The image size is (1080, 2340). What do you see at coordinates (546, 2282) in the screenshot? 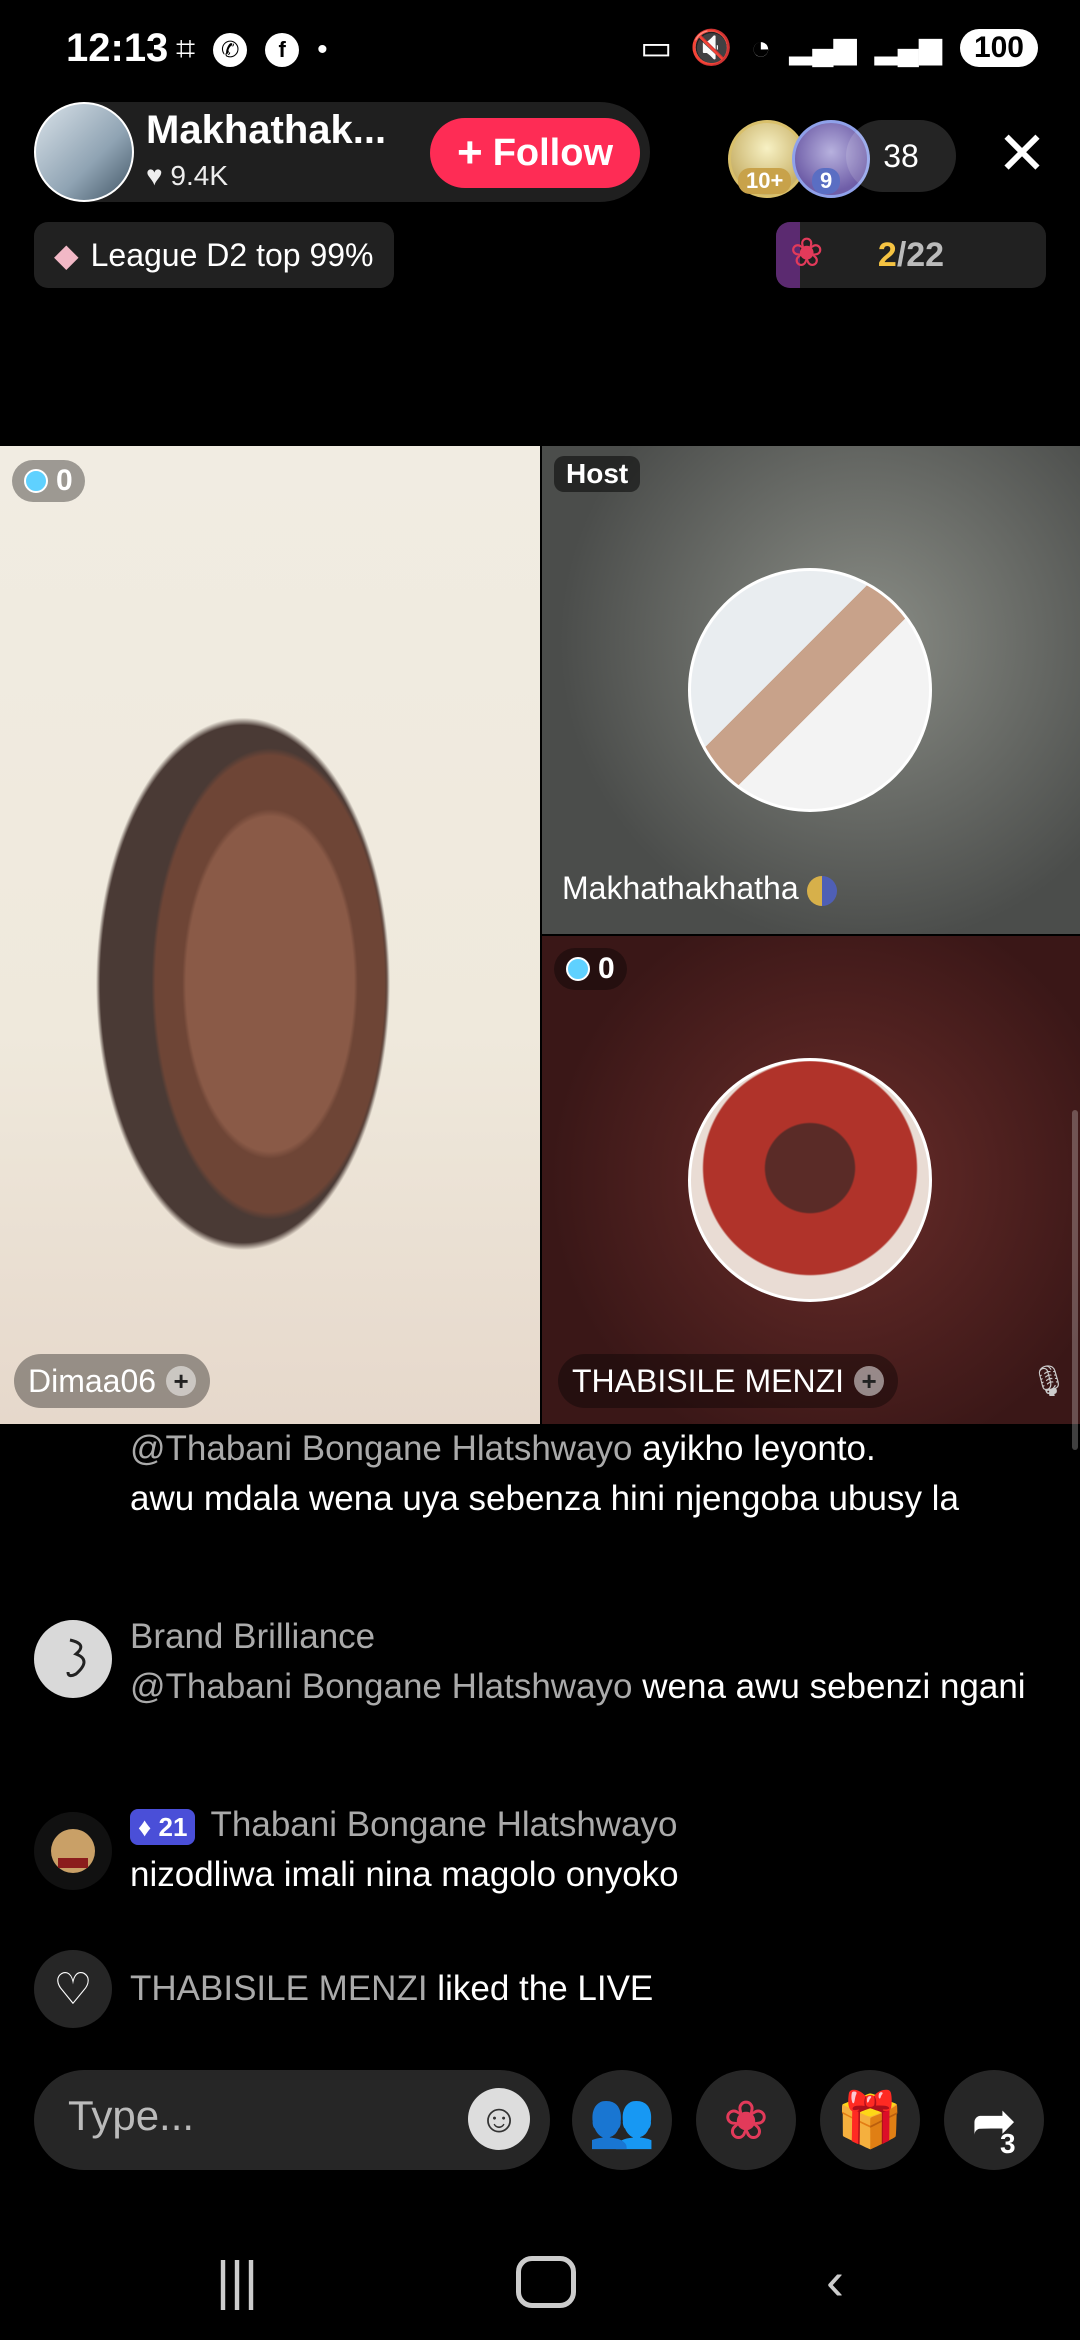
I see `home-icon` at bounding box center [546, 2282].